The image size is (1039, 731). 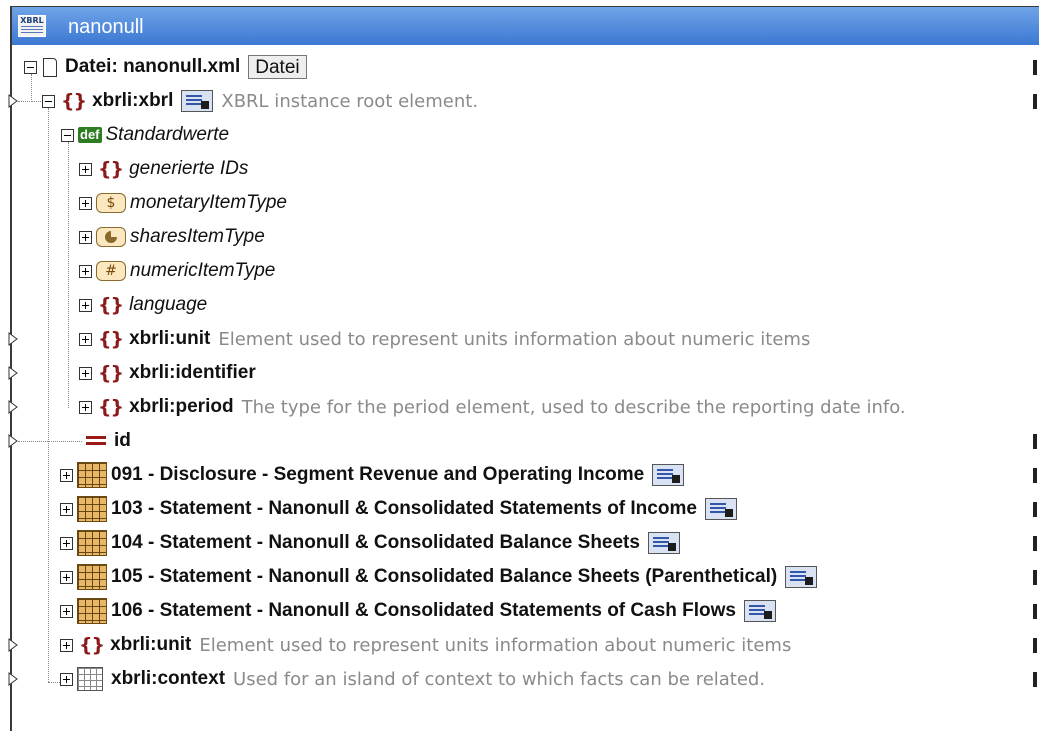 I want to click on attribute-node: id, so click(x=108, y=441).